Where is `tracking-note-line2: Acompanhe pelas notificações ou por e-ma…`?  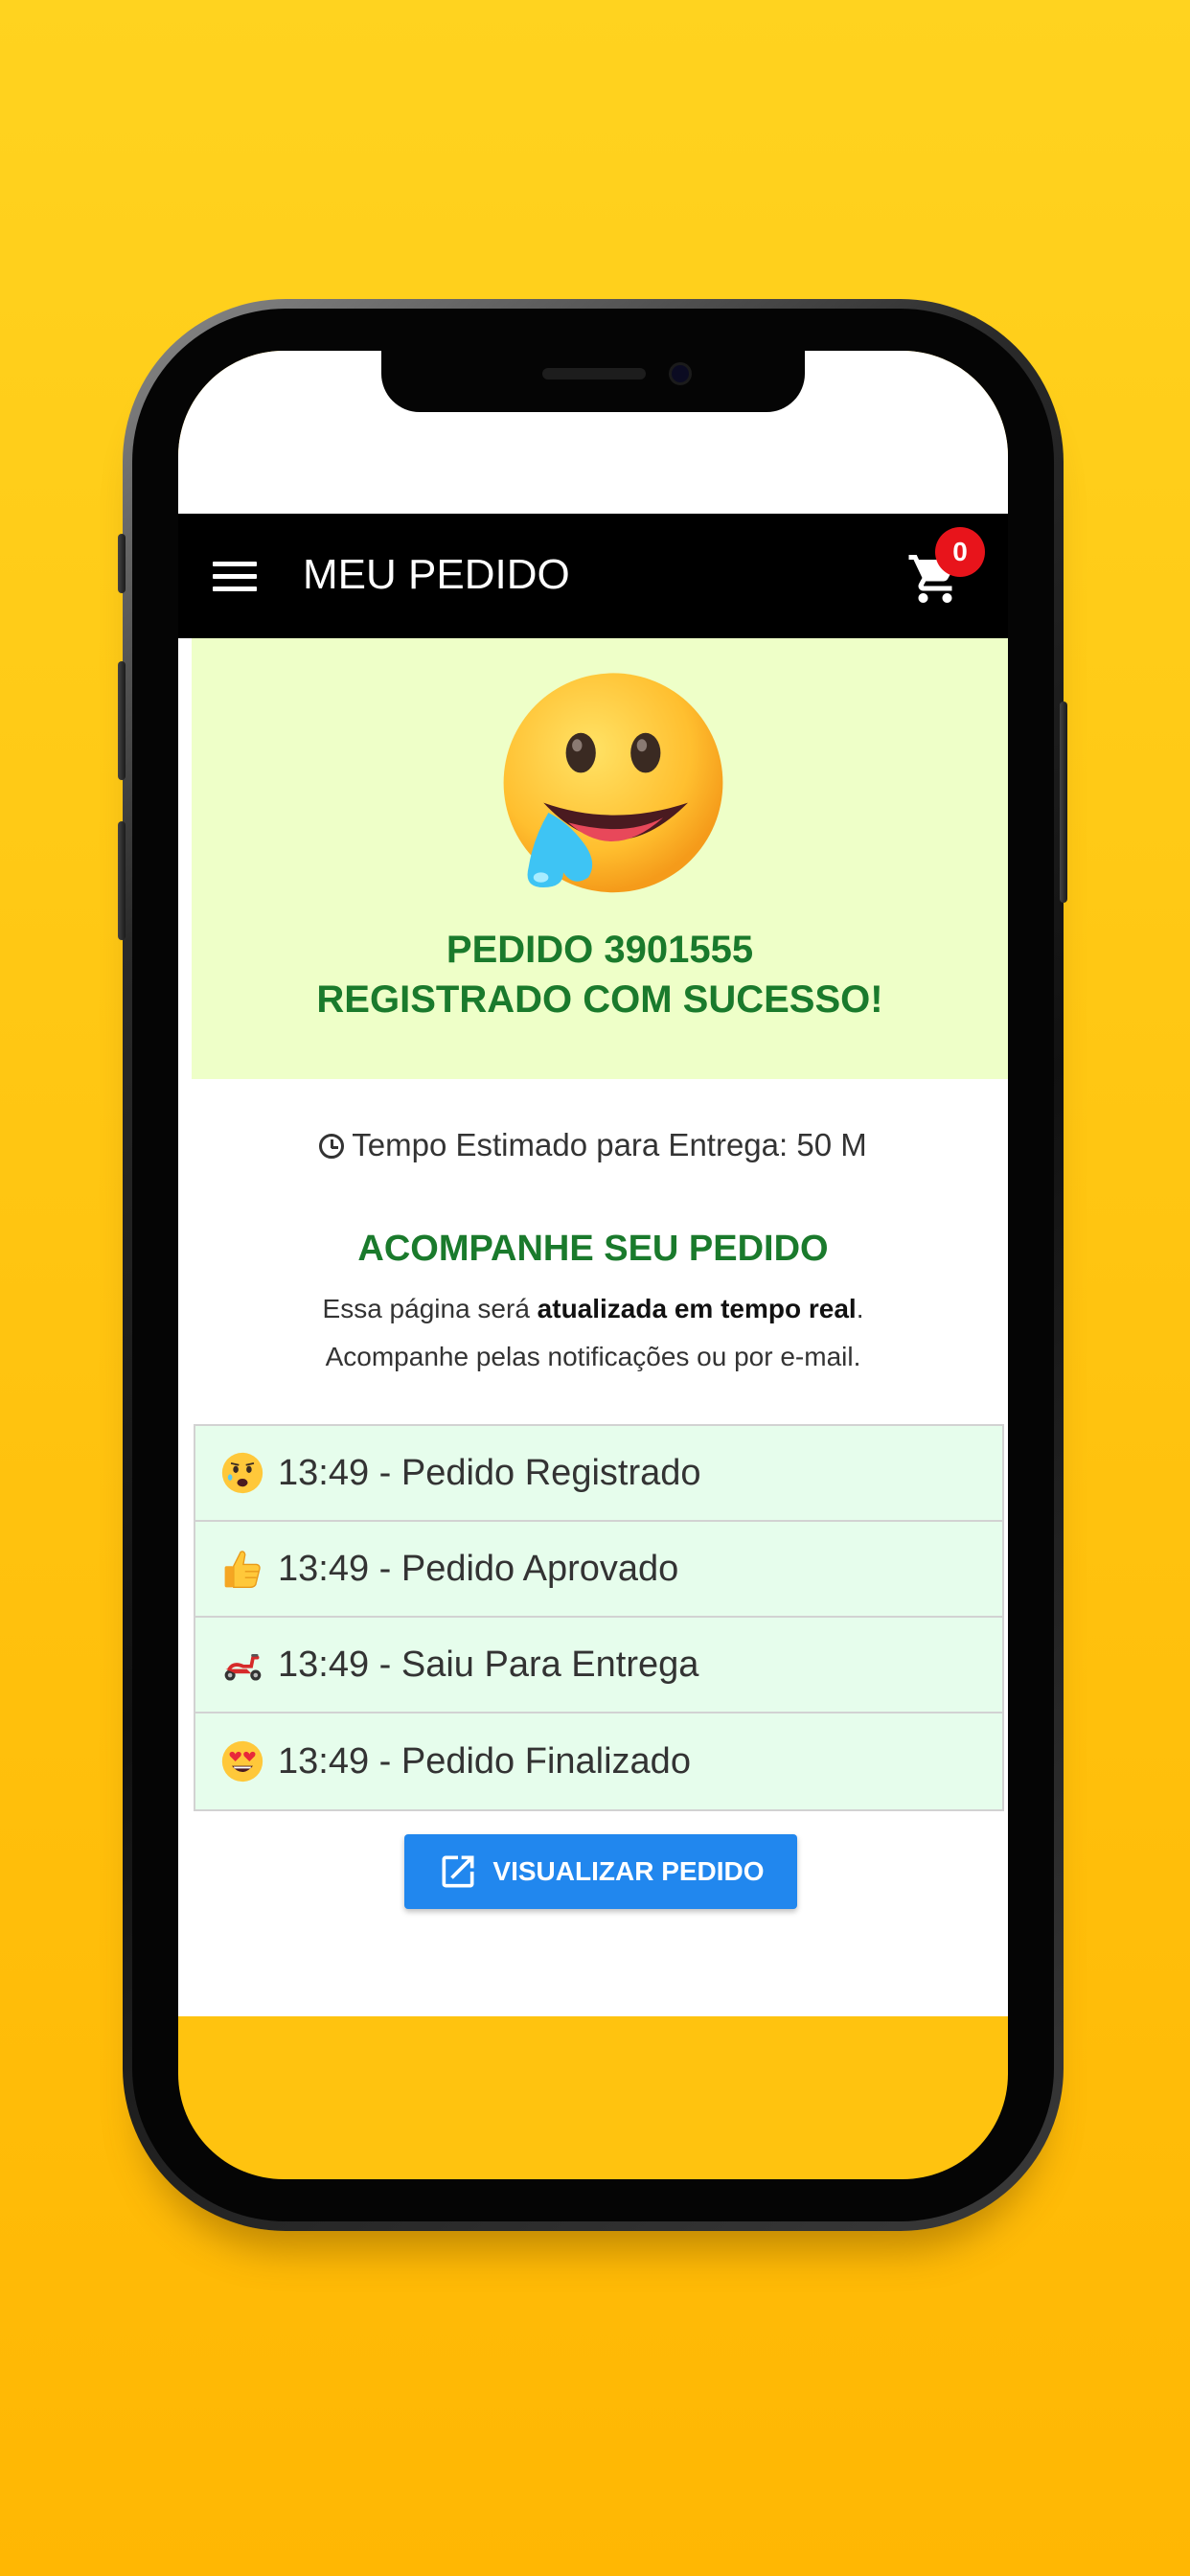
tracking-note-line2: Acompanhe pelas notificações ou por e-ma… is located at coordinates (593, 1356).